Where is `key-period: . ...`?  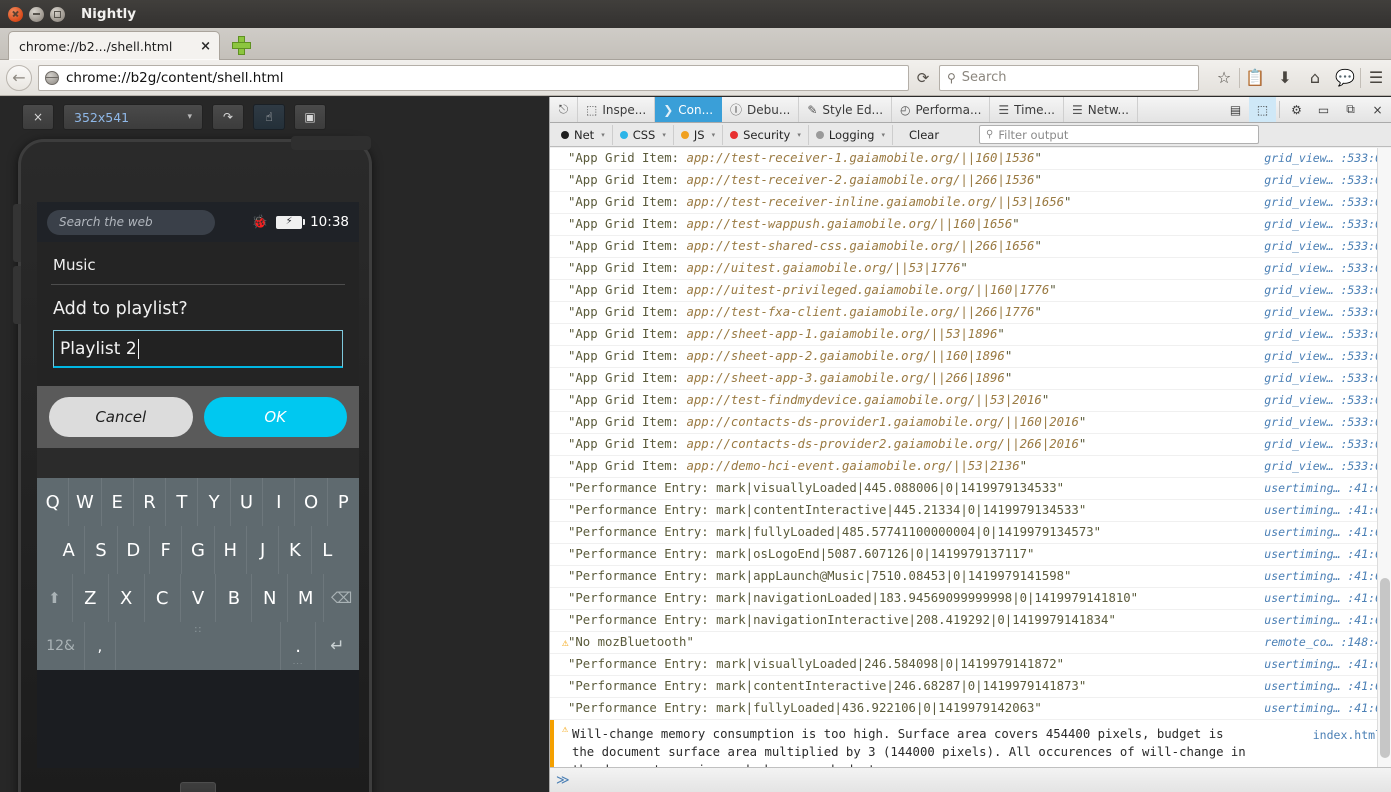 key-period: . ... is located at coordinates (298, 646).